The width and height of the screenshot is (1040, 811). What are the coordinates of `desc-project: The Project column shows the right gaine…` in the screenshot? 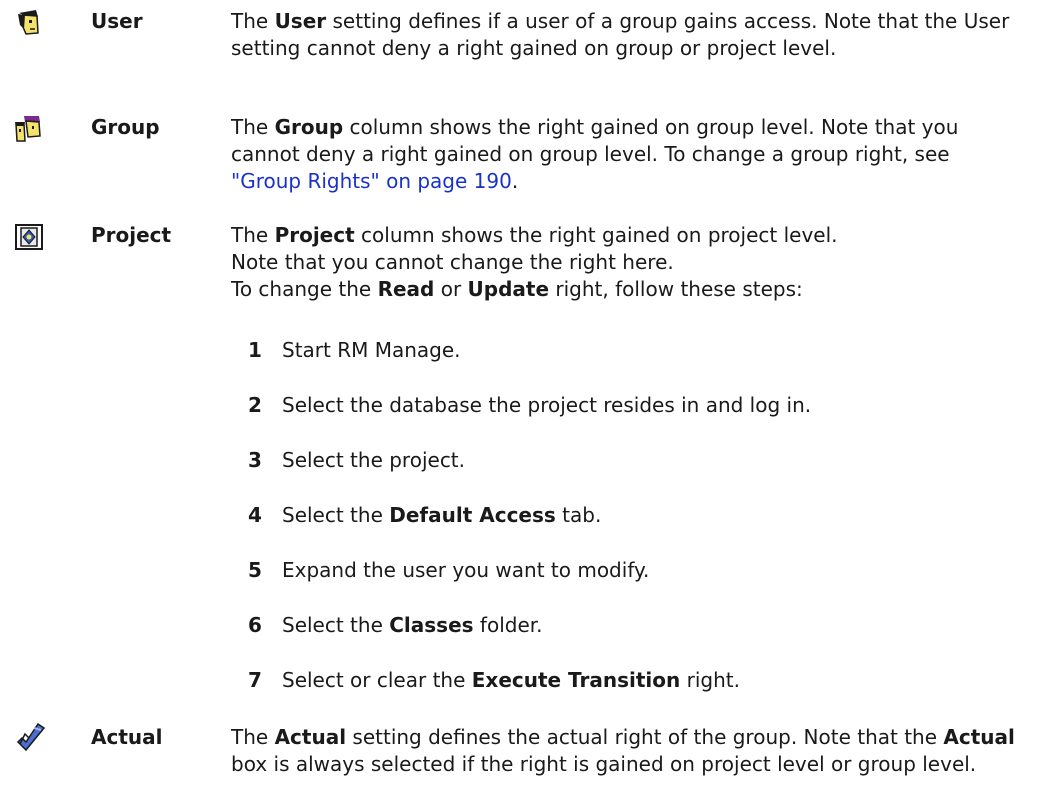 It's located at (534, 262).